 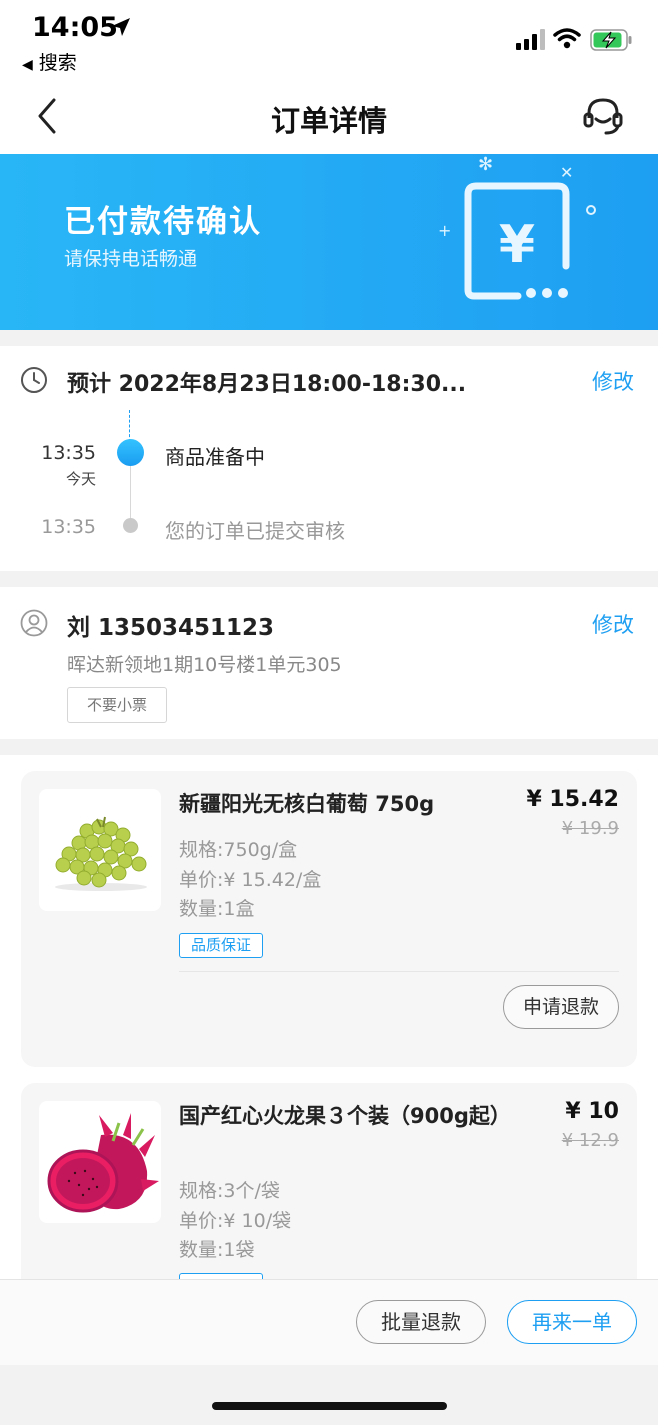 What do you see at coordinates (27, 65) in the screenshot?
I see `back-triangle-icon: ◀` at bounding box center [27, 65].